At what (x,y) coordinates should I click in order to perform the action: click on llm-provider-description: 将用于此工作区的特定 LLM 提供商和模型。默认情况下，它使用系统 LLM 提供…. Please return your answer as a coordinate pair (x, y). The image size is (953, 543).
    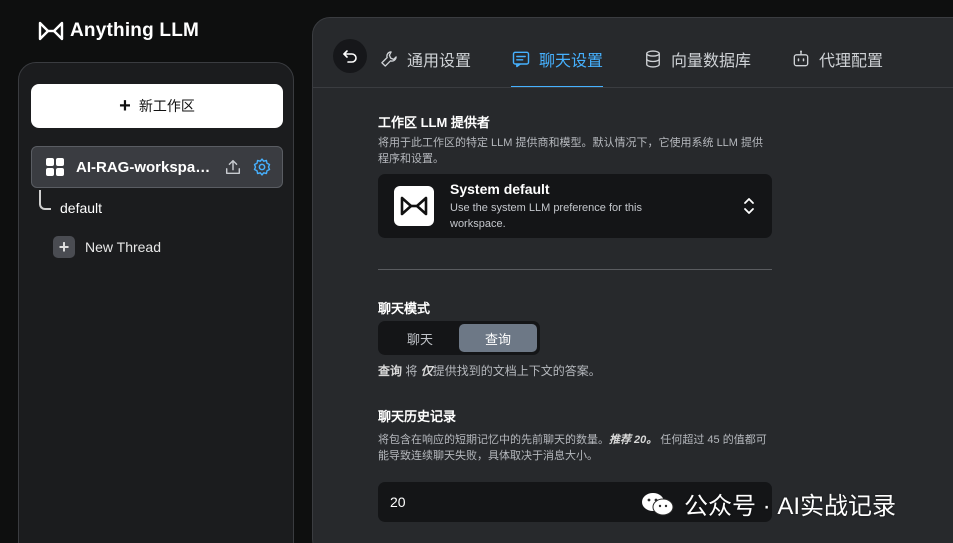
    Looking at the image, I should click on (571, 151).